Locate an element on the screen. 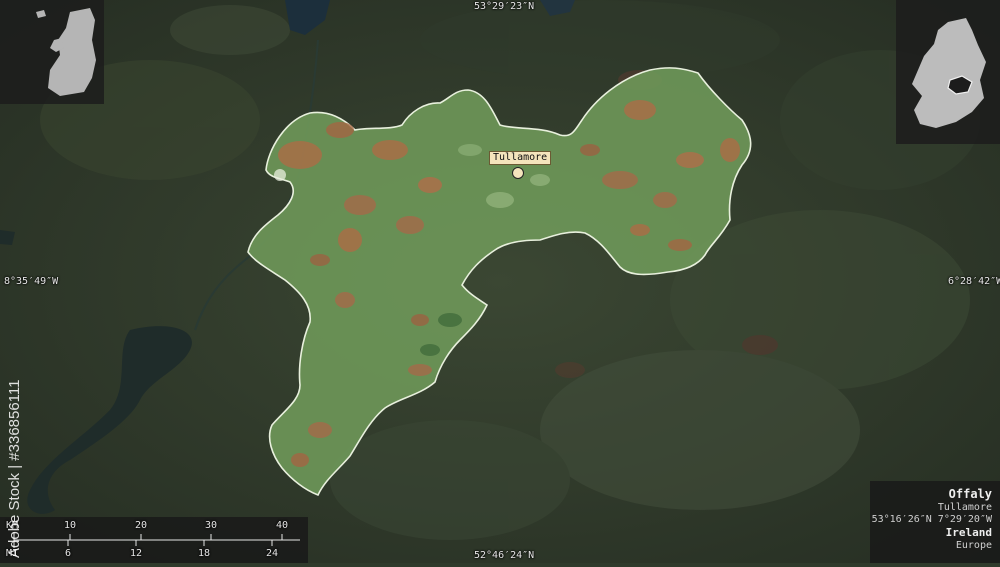 Image resolution: width=1000 pixels, height=567 pixels. scale-km-tick: 30 is located at coordinates (211, 525).